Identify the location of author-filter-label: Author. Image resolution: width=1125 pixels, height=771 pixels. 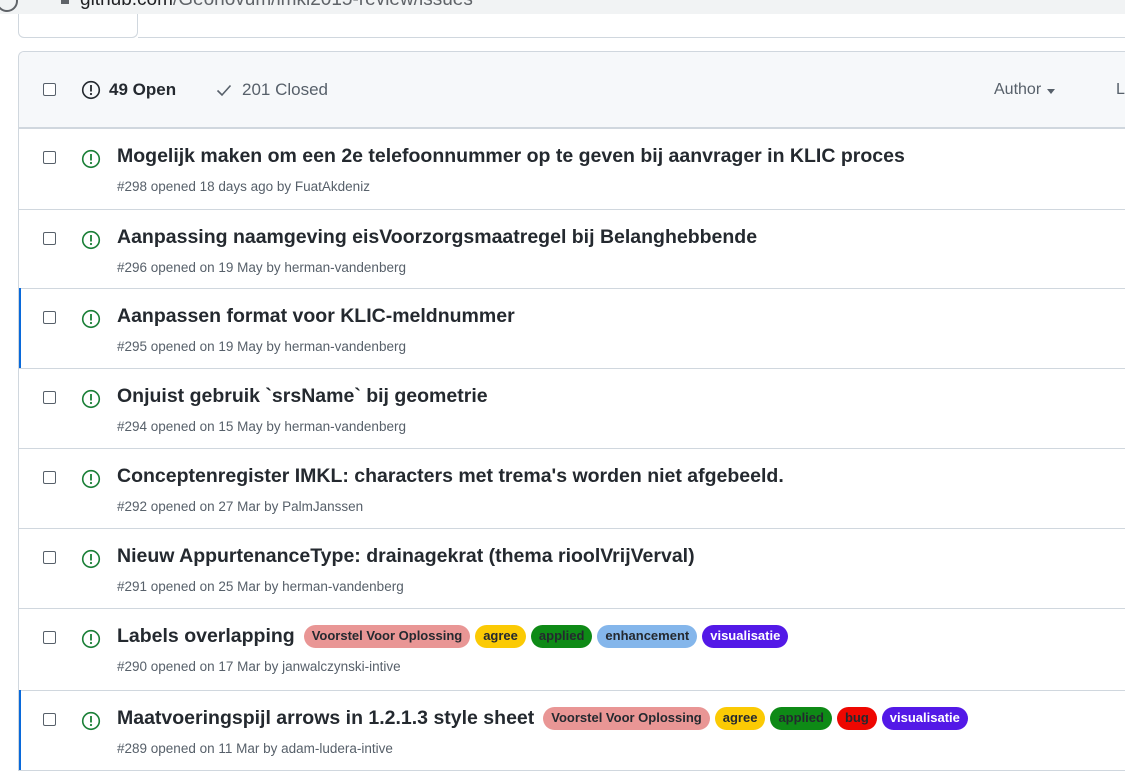
(1018, 89).